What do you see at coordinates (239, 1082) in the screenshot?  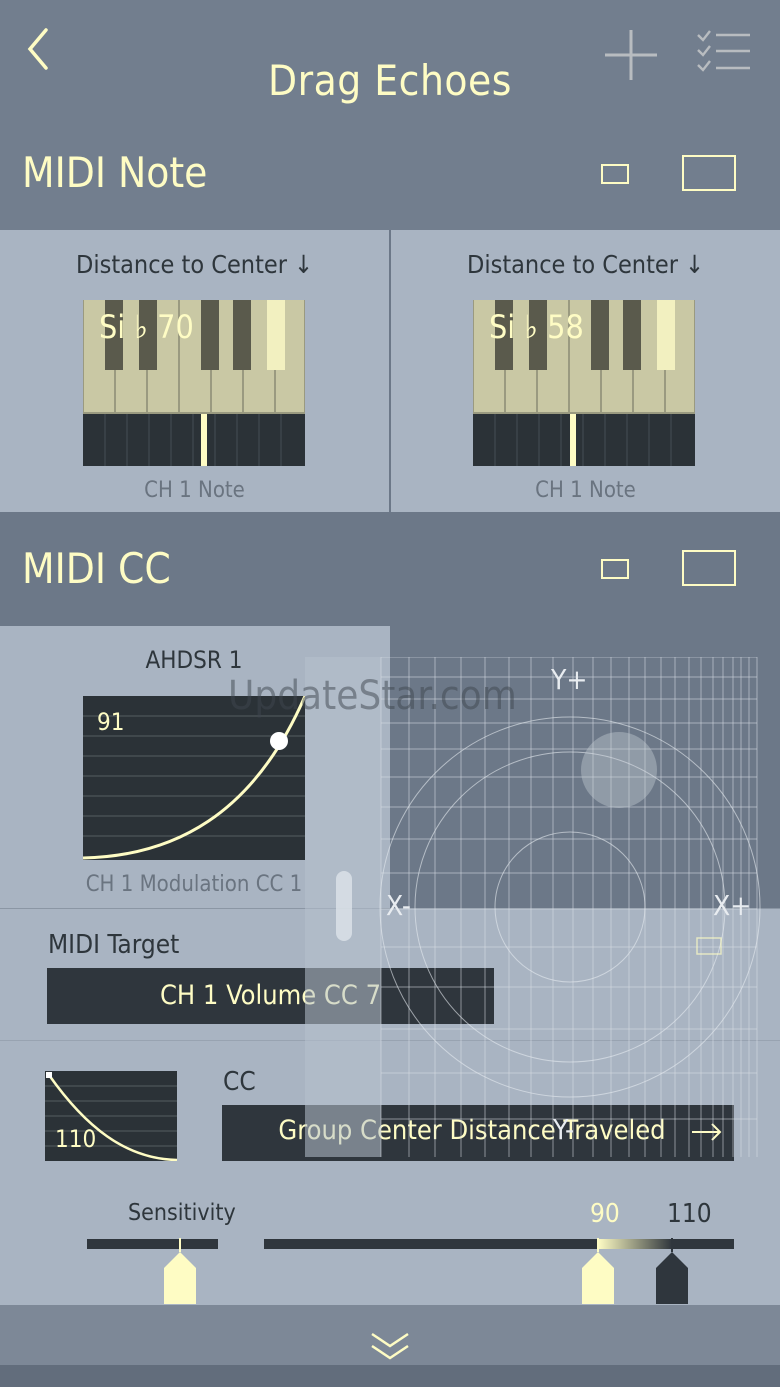 I see `cc-label: CC` at bounding box center [239, 1082].